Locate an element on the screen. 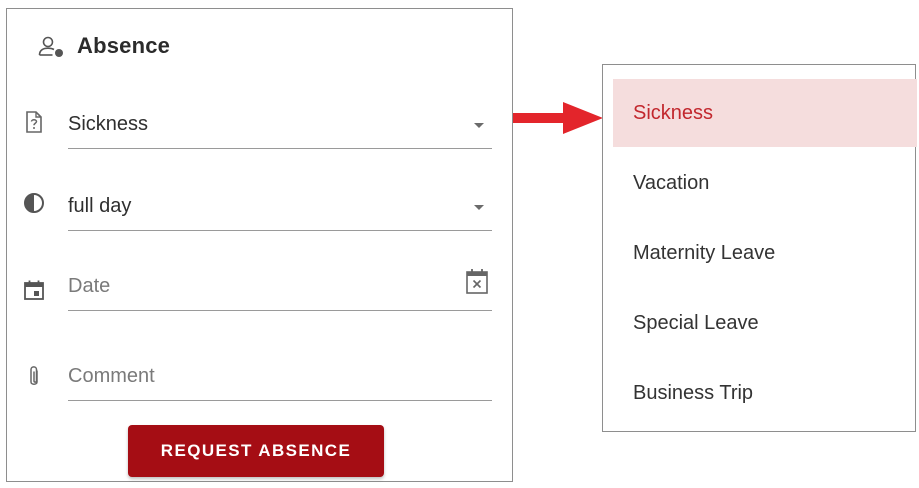 This screenshot has height=488, width=919. clear-calendar-icon is located at coordinates (477, 281).